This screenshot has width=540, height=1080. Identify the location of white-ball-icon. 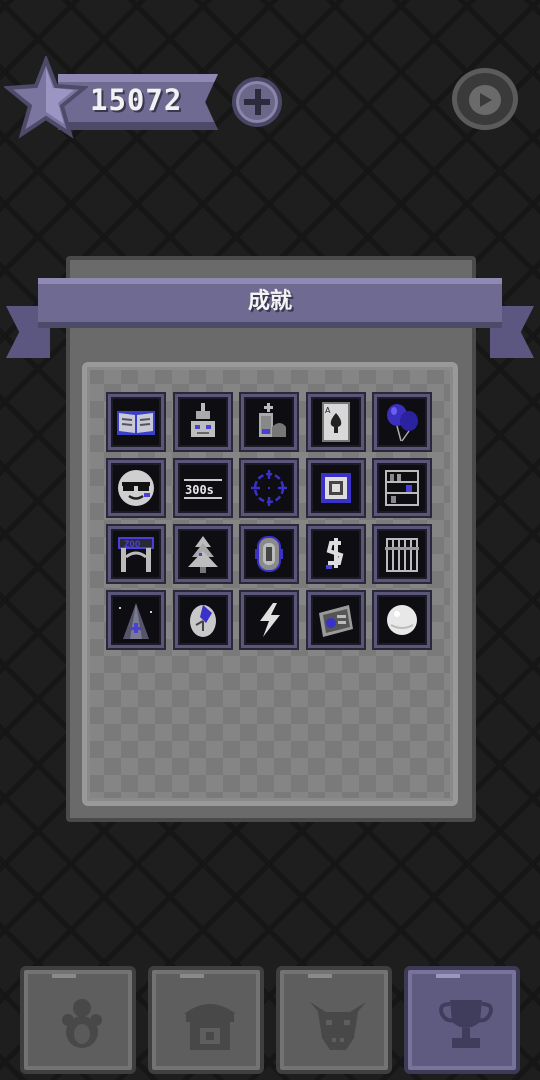
(402, 620).